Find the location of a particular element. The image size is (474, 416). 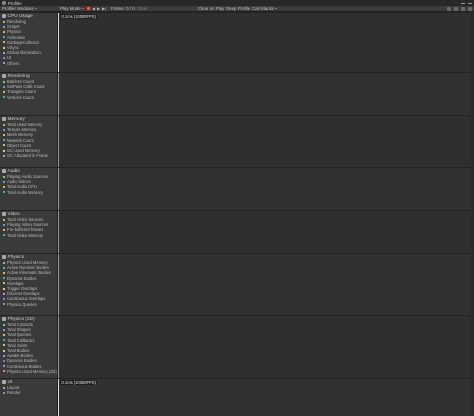

counter-label: GC Allocated in Frame is located at coordinates (28, 156).